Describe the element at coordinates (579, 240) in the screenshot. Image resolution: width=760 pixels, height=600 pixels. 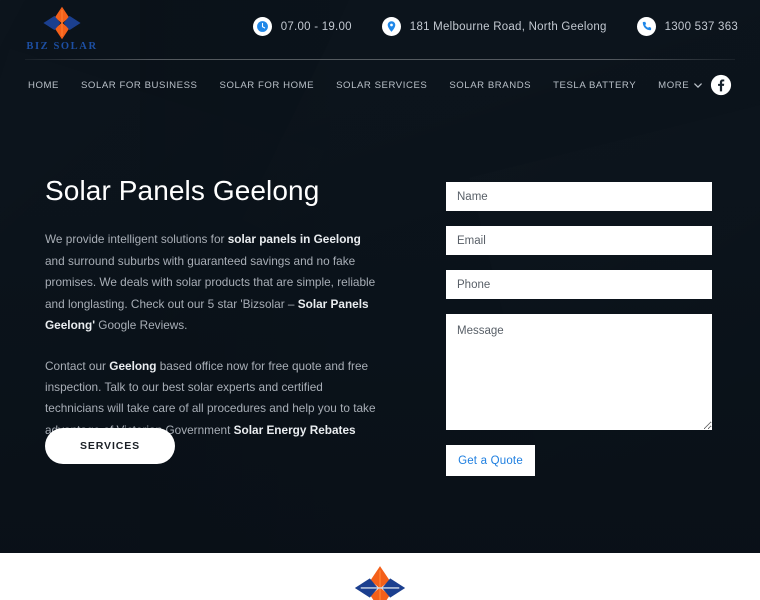
I see `email-input` at that location.